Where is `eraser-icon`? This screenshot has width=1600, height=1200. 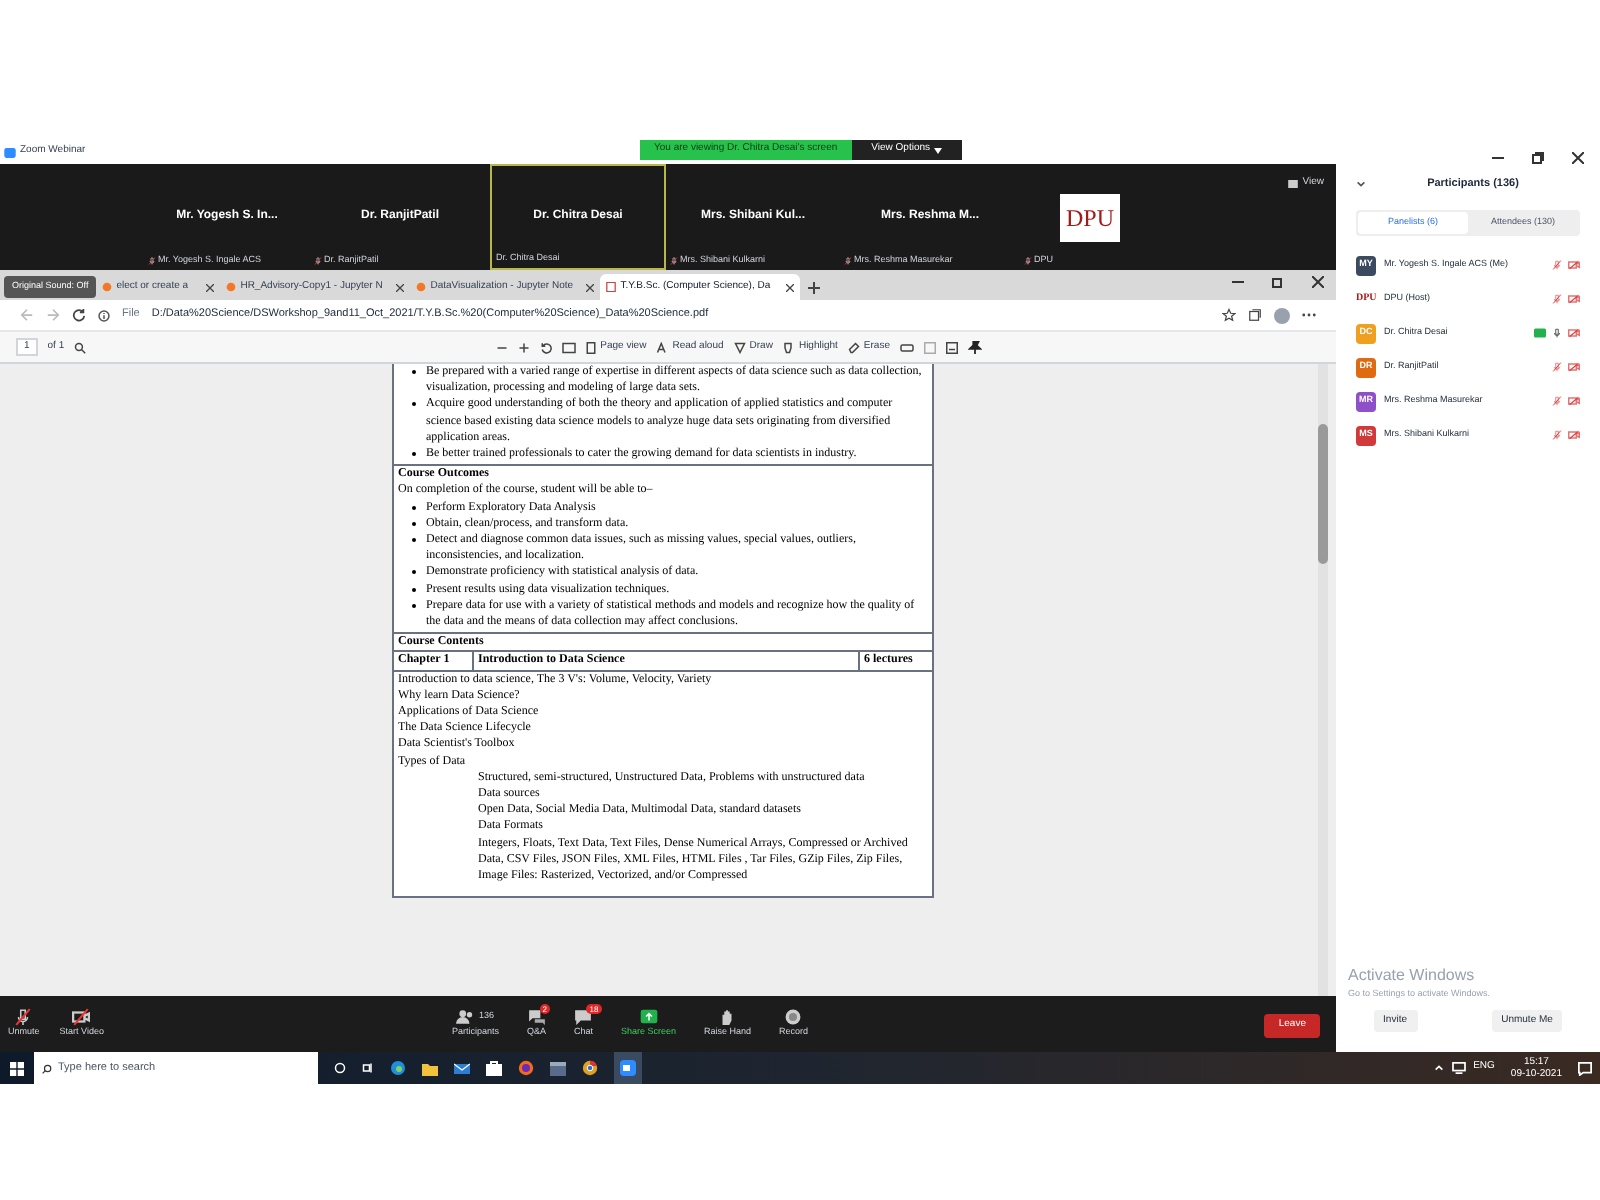
eraser-icon is located at coordinates (853, 347).